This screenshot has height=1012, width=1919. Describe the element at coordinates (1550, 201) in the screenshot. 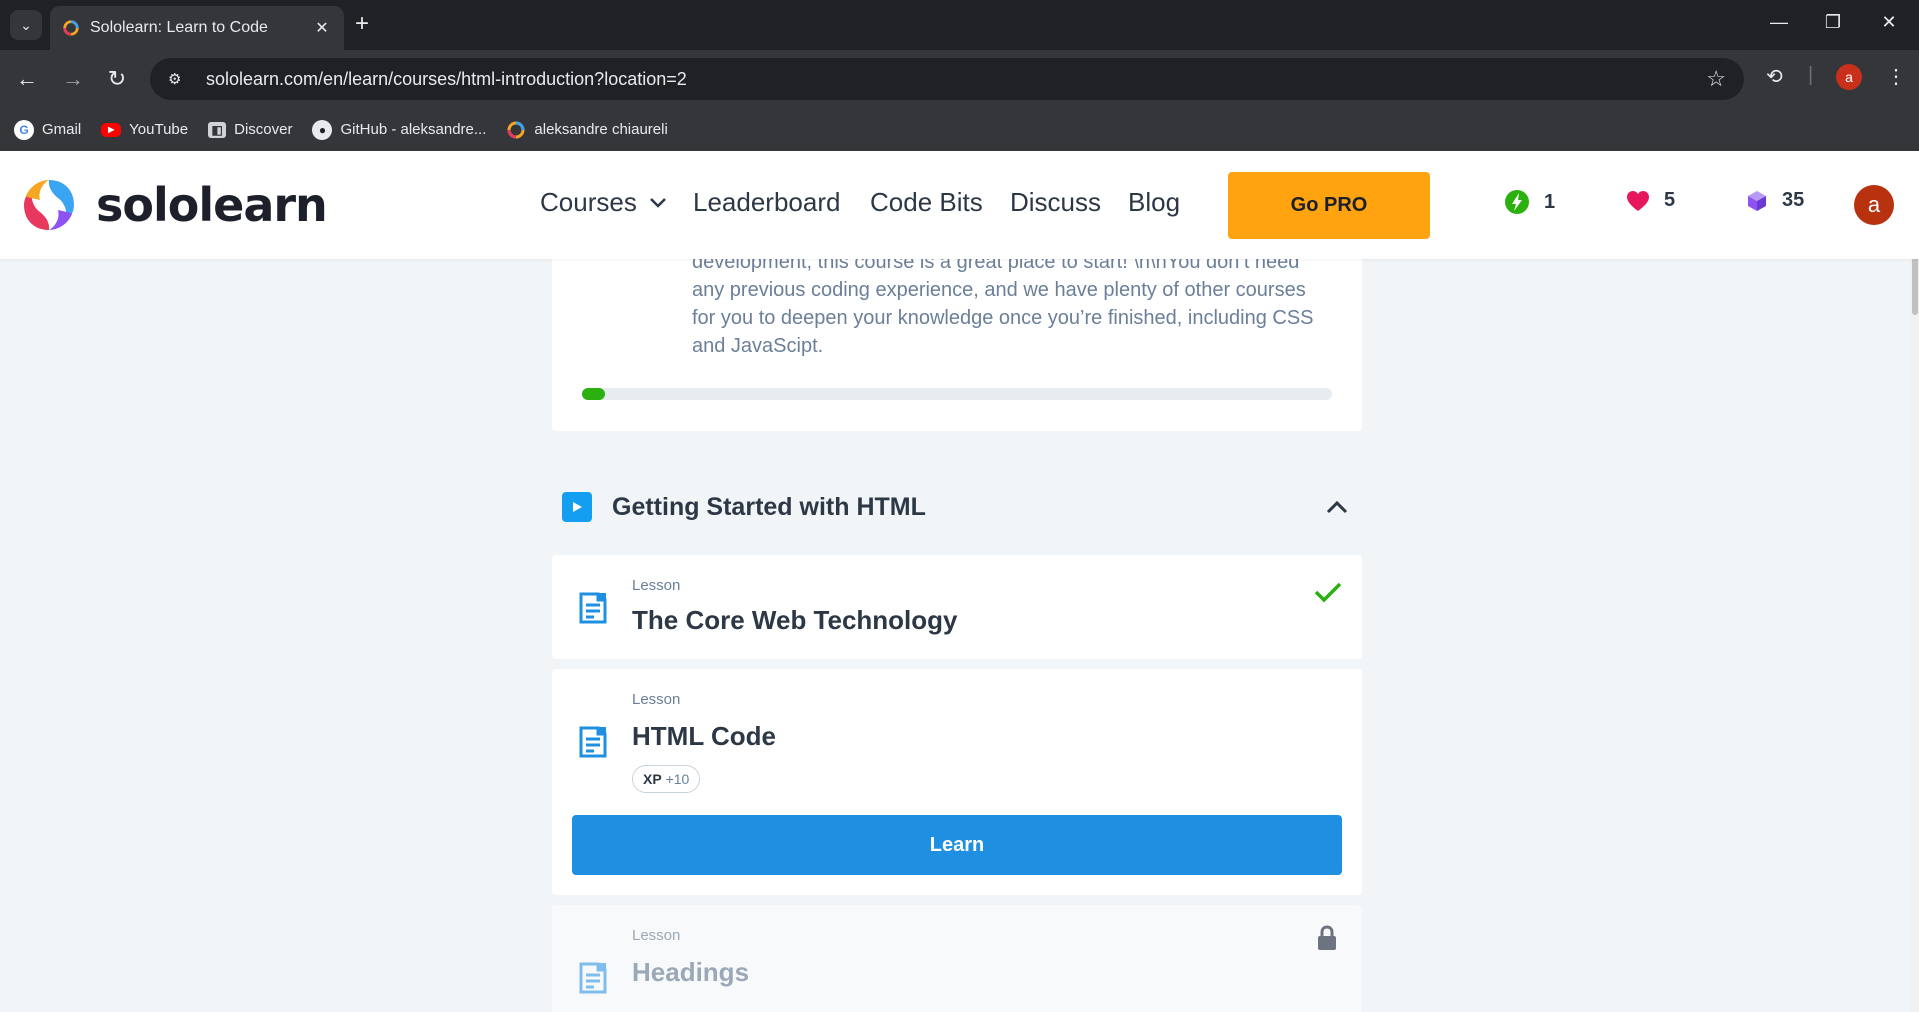

I see `streak-count: 1` at that location.